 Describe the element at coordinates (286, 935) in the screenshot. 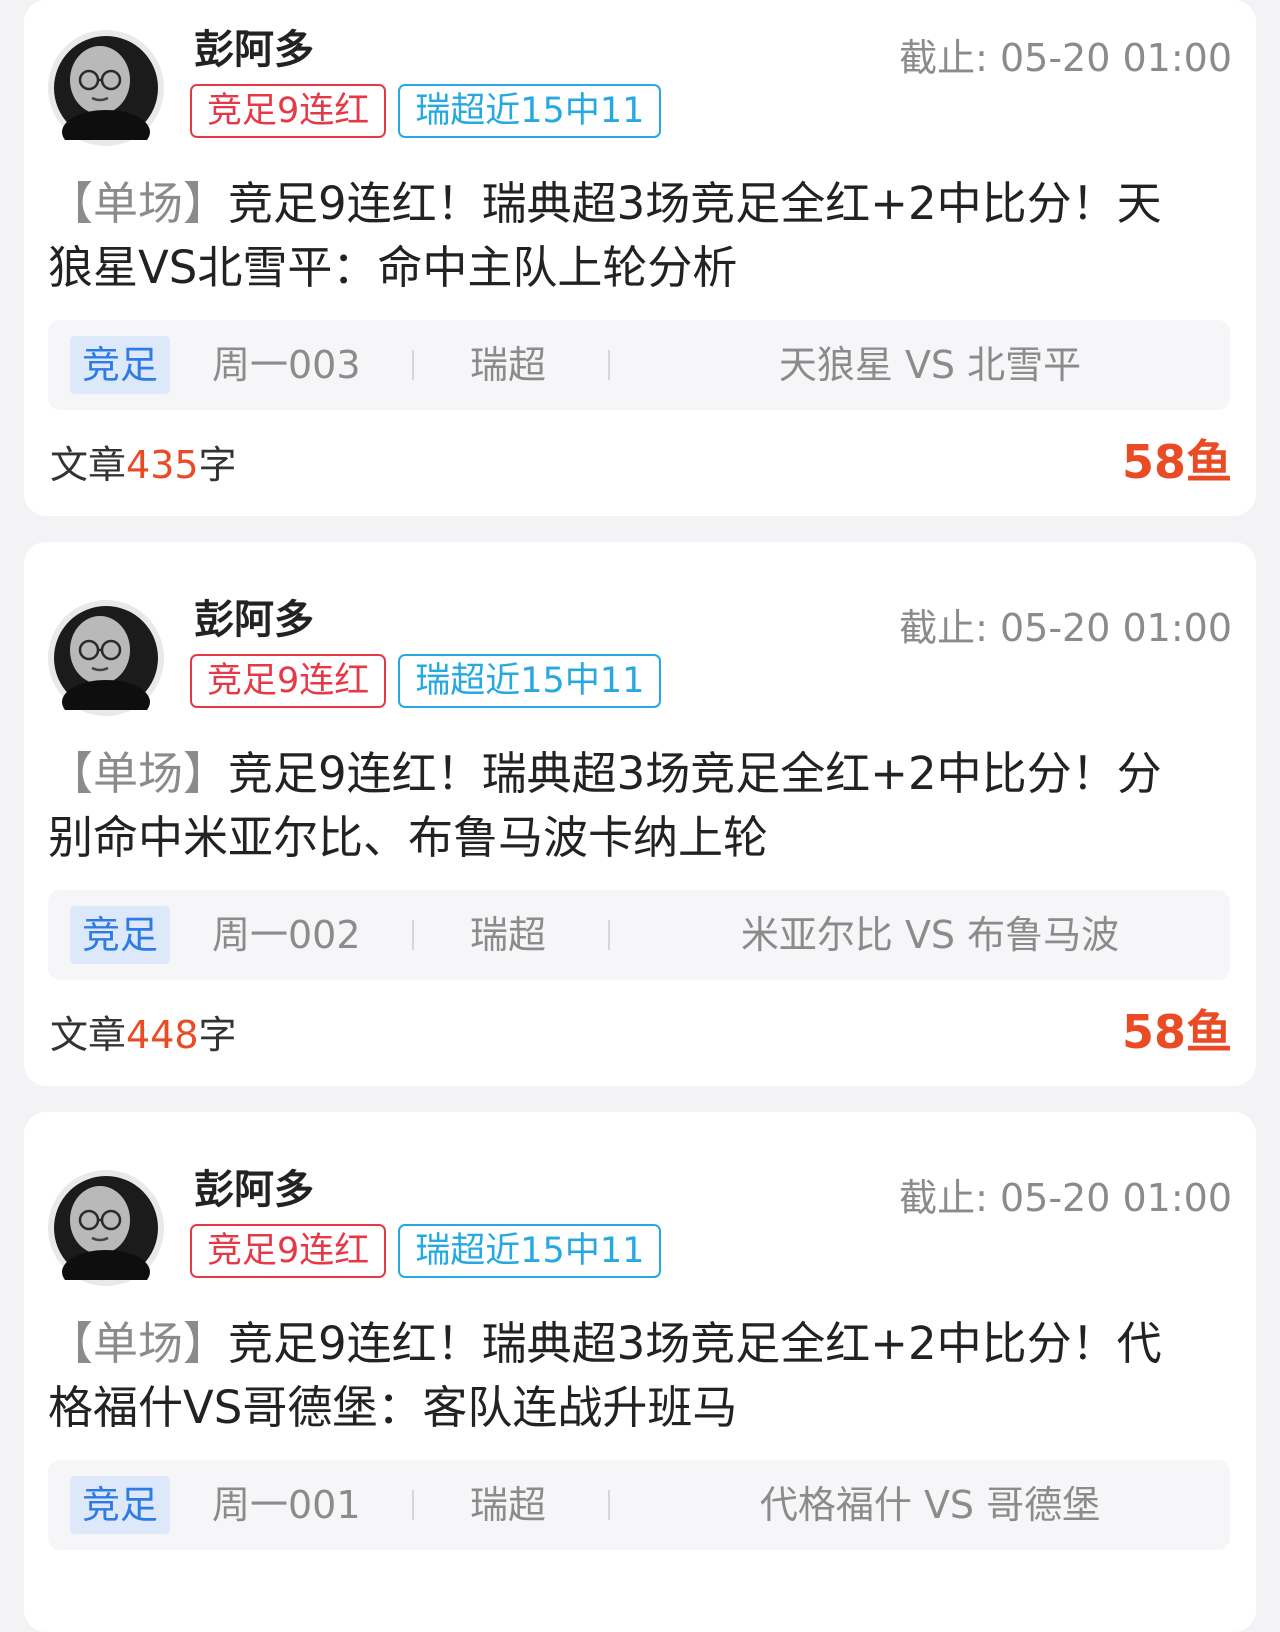

I see `match-number: 周一002` at that location.